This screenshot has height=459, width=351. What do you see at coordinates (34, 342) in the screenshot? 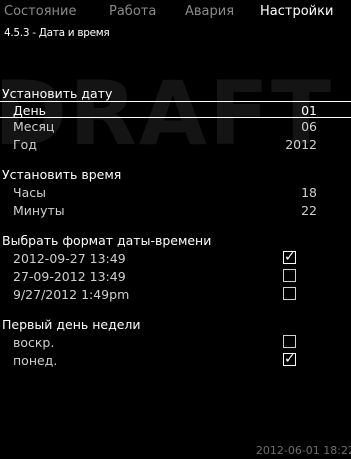
I see `first-day-option-label: воскр.` at bounding box center [34, 342].